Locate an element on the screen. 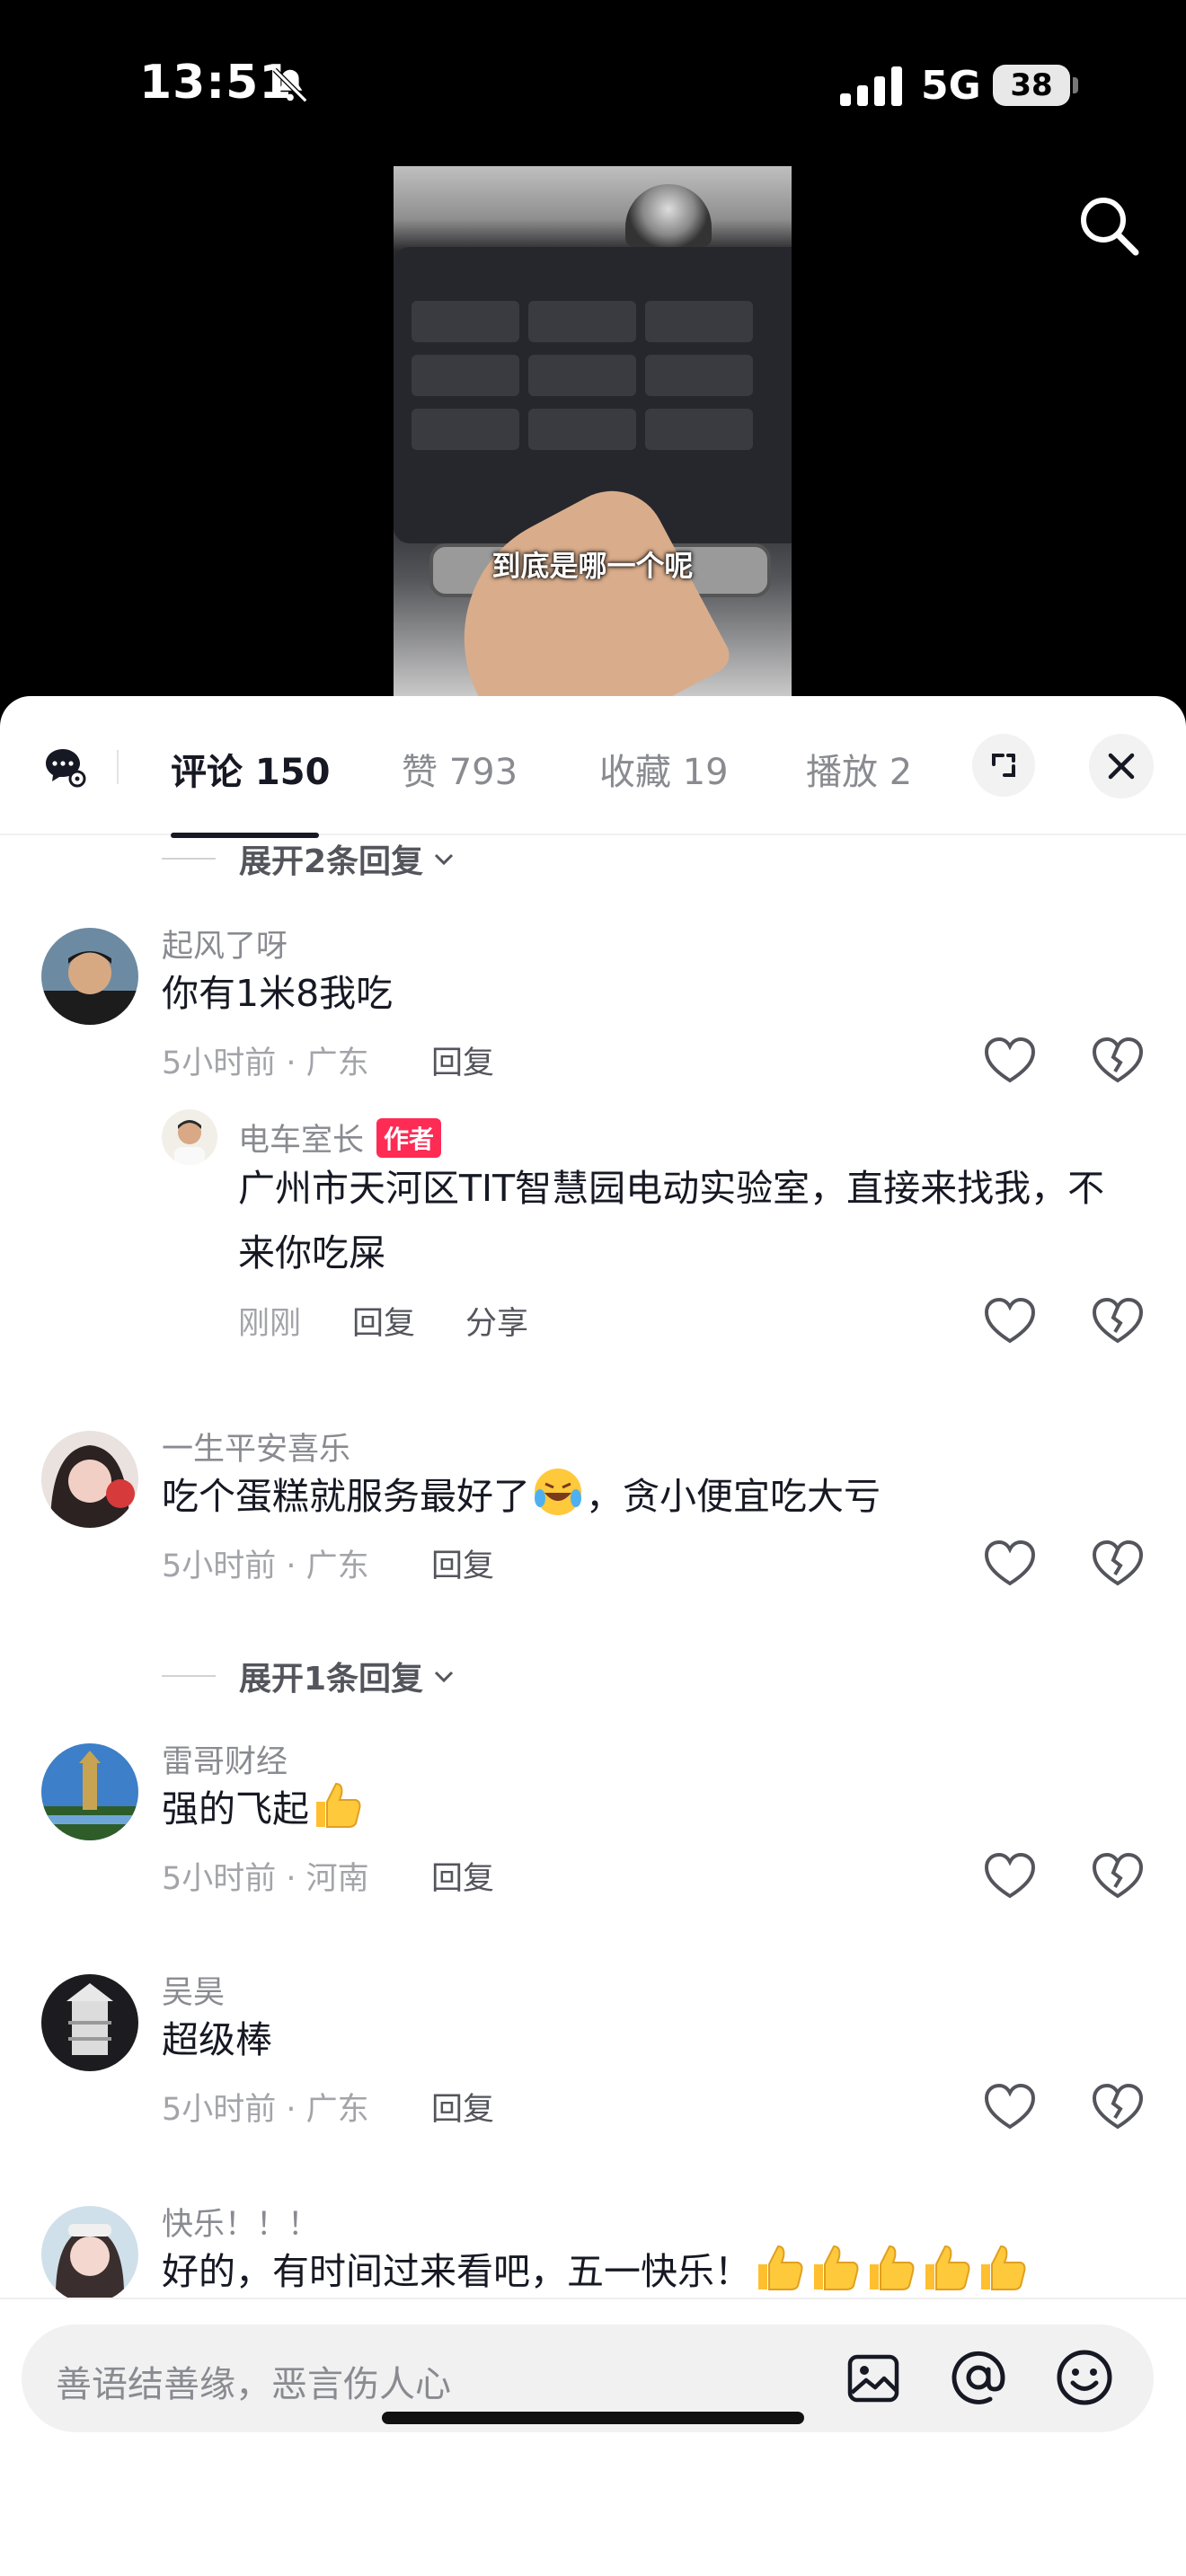 The image size is (1186, 2576). share-button: 分享 is located at coordinates (496, 1321).